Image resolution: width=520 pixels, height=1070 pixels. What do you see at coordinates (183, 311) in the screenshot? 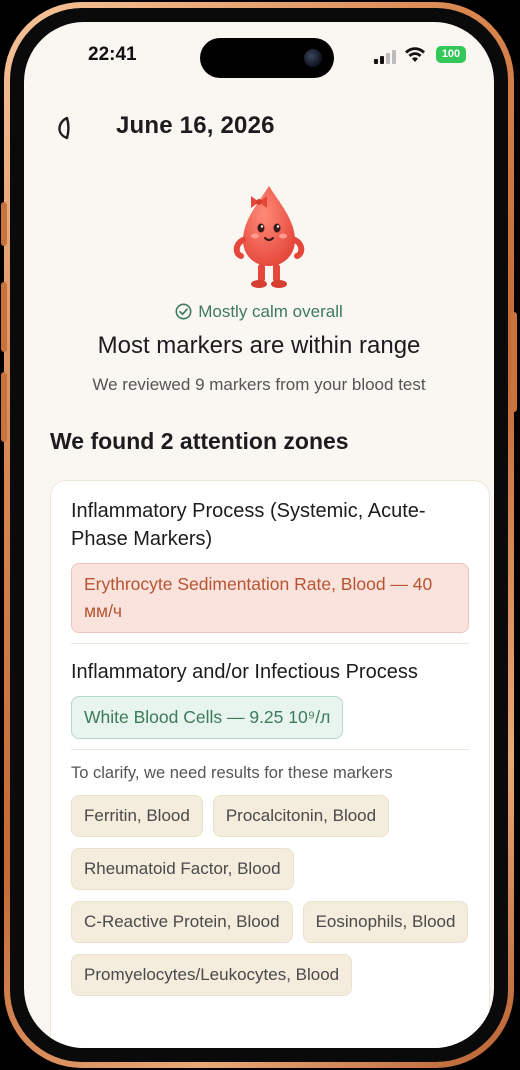
I see `check-circle-icon` at bounding box center [183, 311].